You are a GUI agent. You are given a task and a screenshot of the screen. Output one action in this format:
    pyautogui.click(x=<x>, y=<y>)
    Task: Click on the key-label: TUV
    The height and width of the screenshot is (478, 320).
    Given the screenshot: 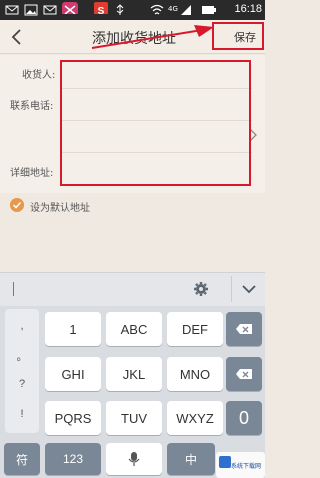 What is the action you would take?
    pyautogui.click(x=134, y=418)
    